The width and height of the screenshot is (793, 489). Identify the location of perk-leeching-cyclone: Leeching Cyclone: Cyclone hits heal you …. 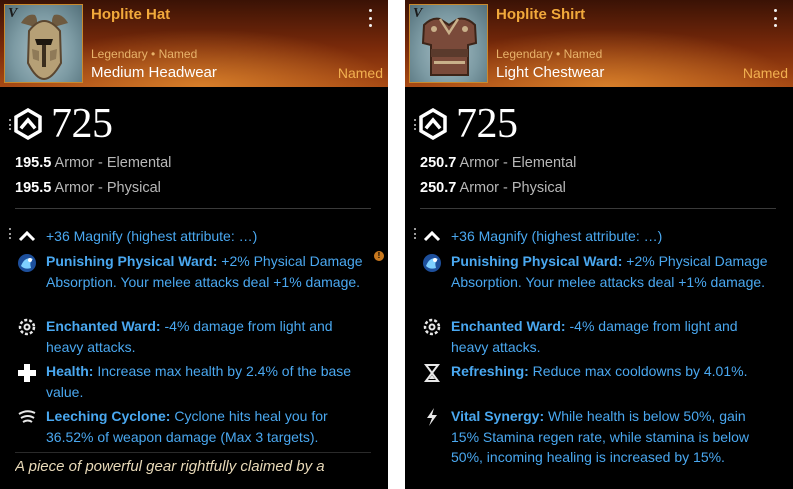
(187, 426).